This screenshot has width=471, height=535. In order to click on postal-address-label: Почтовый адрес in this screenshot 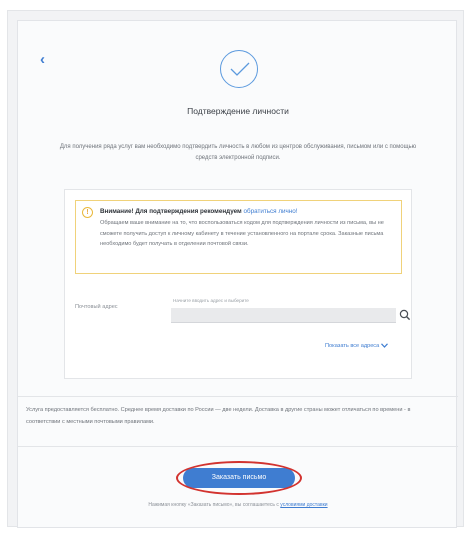, I will do `click(96, 307)`.